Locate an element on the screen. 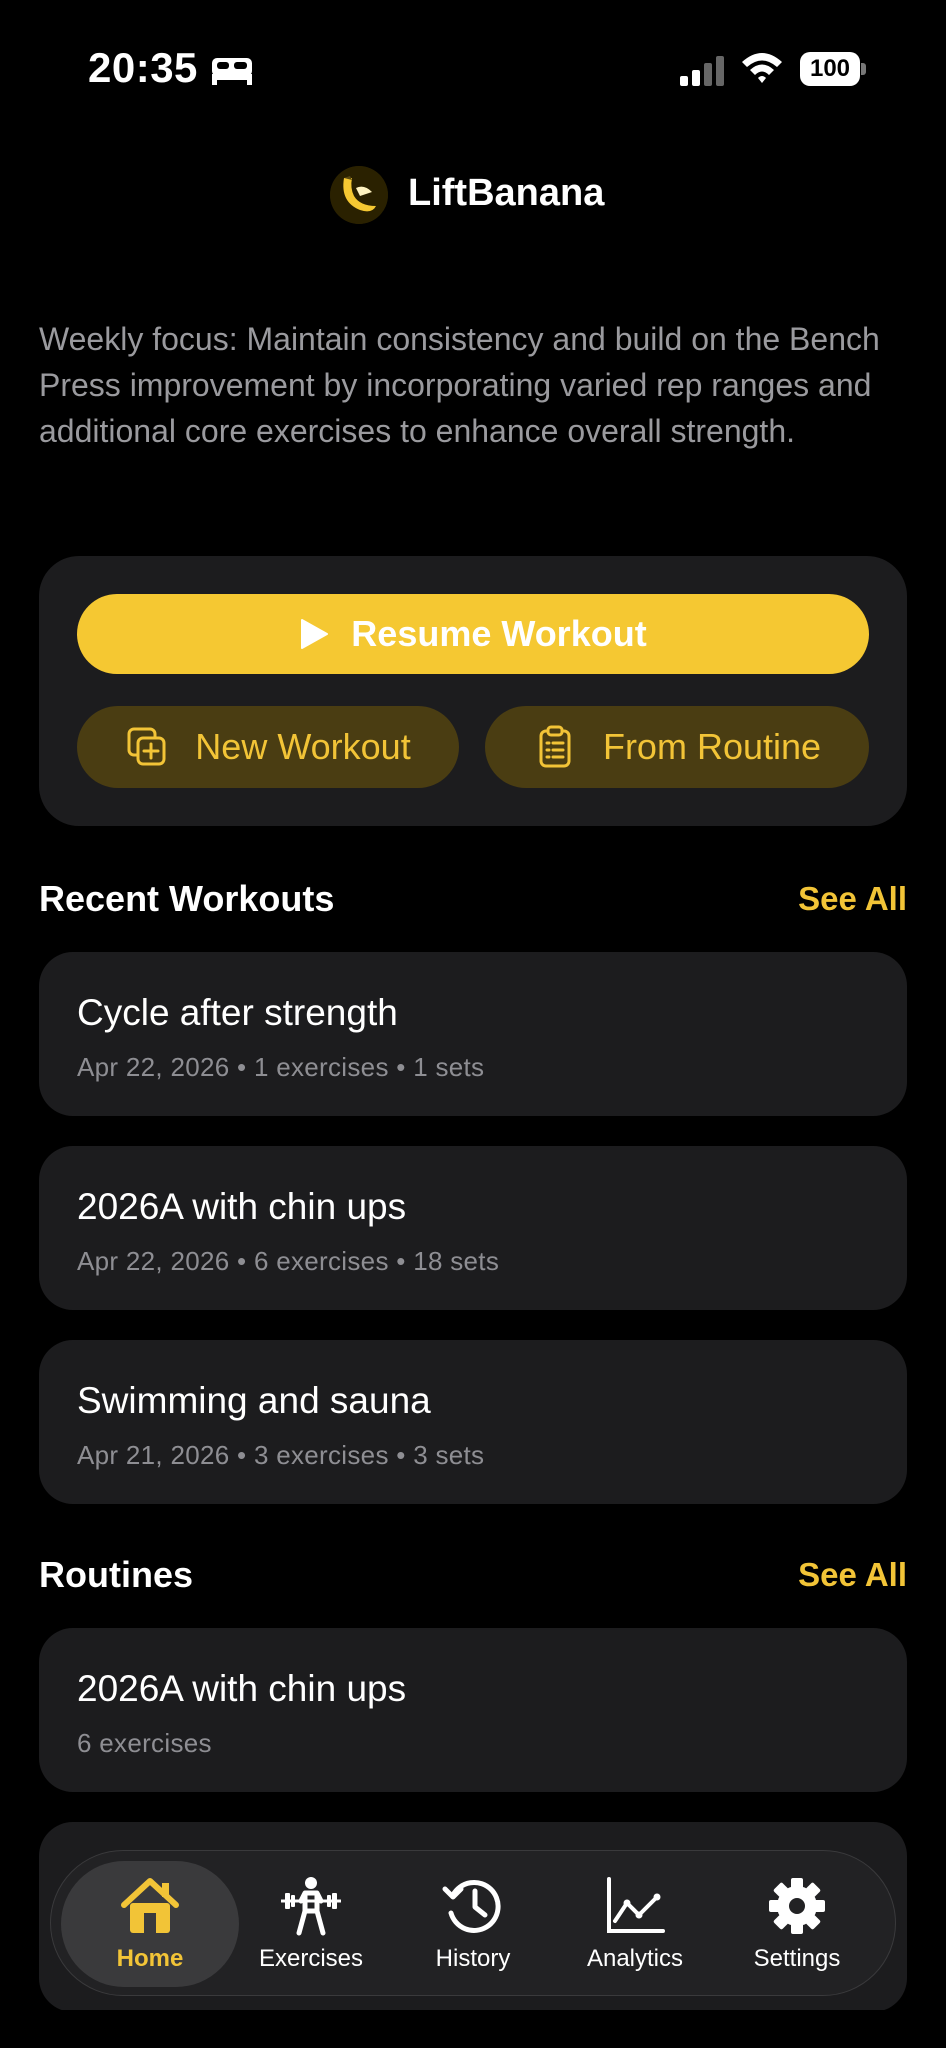 The width and height of the screenshot is (946, 2048). workout-meta: Apr 21, 2026 • 3 exercises • 3 sets is located at coordinates (281, 1455).